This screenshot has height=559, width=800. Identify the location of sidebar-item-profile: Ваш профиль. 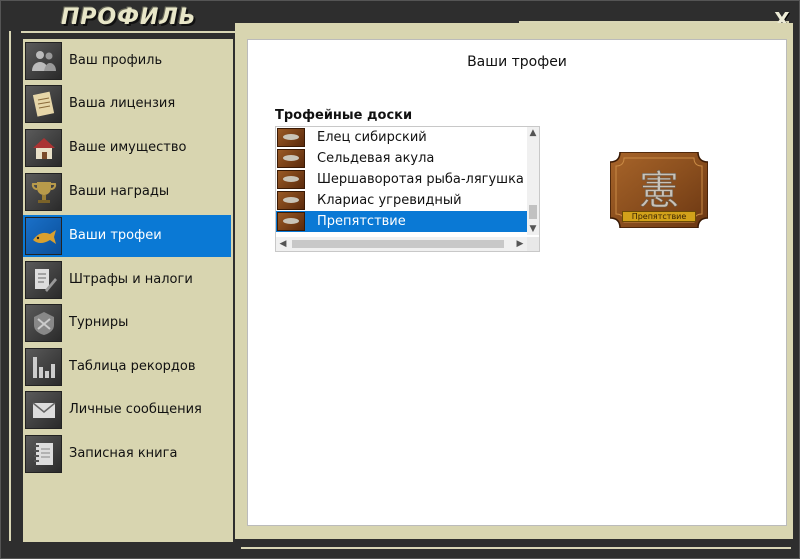
(127, 61).